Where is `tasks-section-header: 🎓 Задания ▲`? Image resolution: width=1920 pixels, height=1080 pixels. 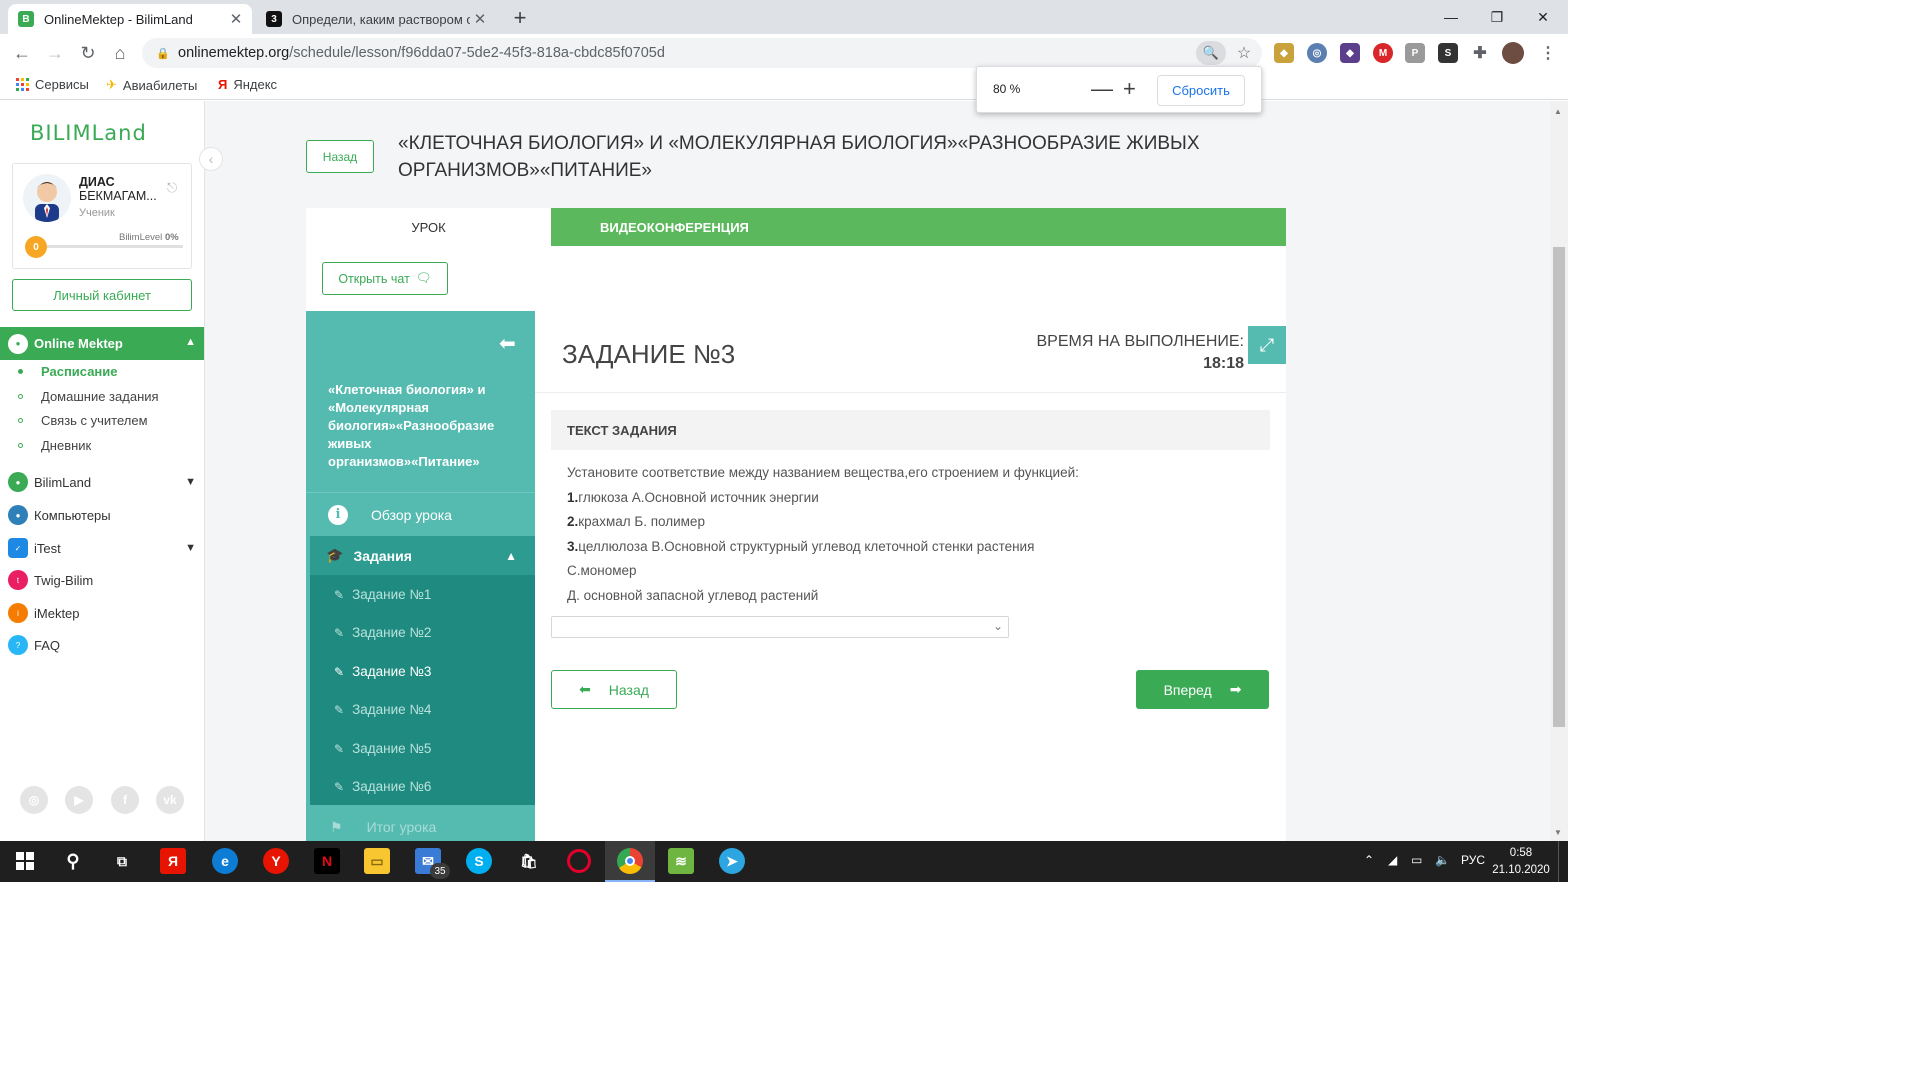
tasks-section-header: 🎓 Задания ▲ is located at coordinates (422, 555).